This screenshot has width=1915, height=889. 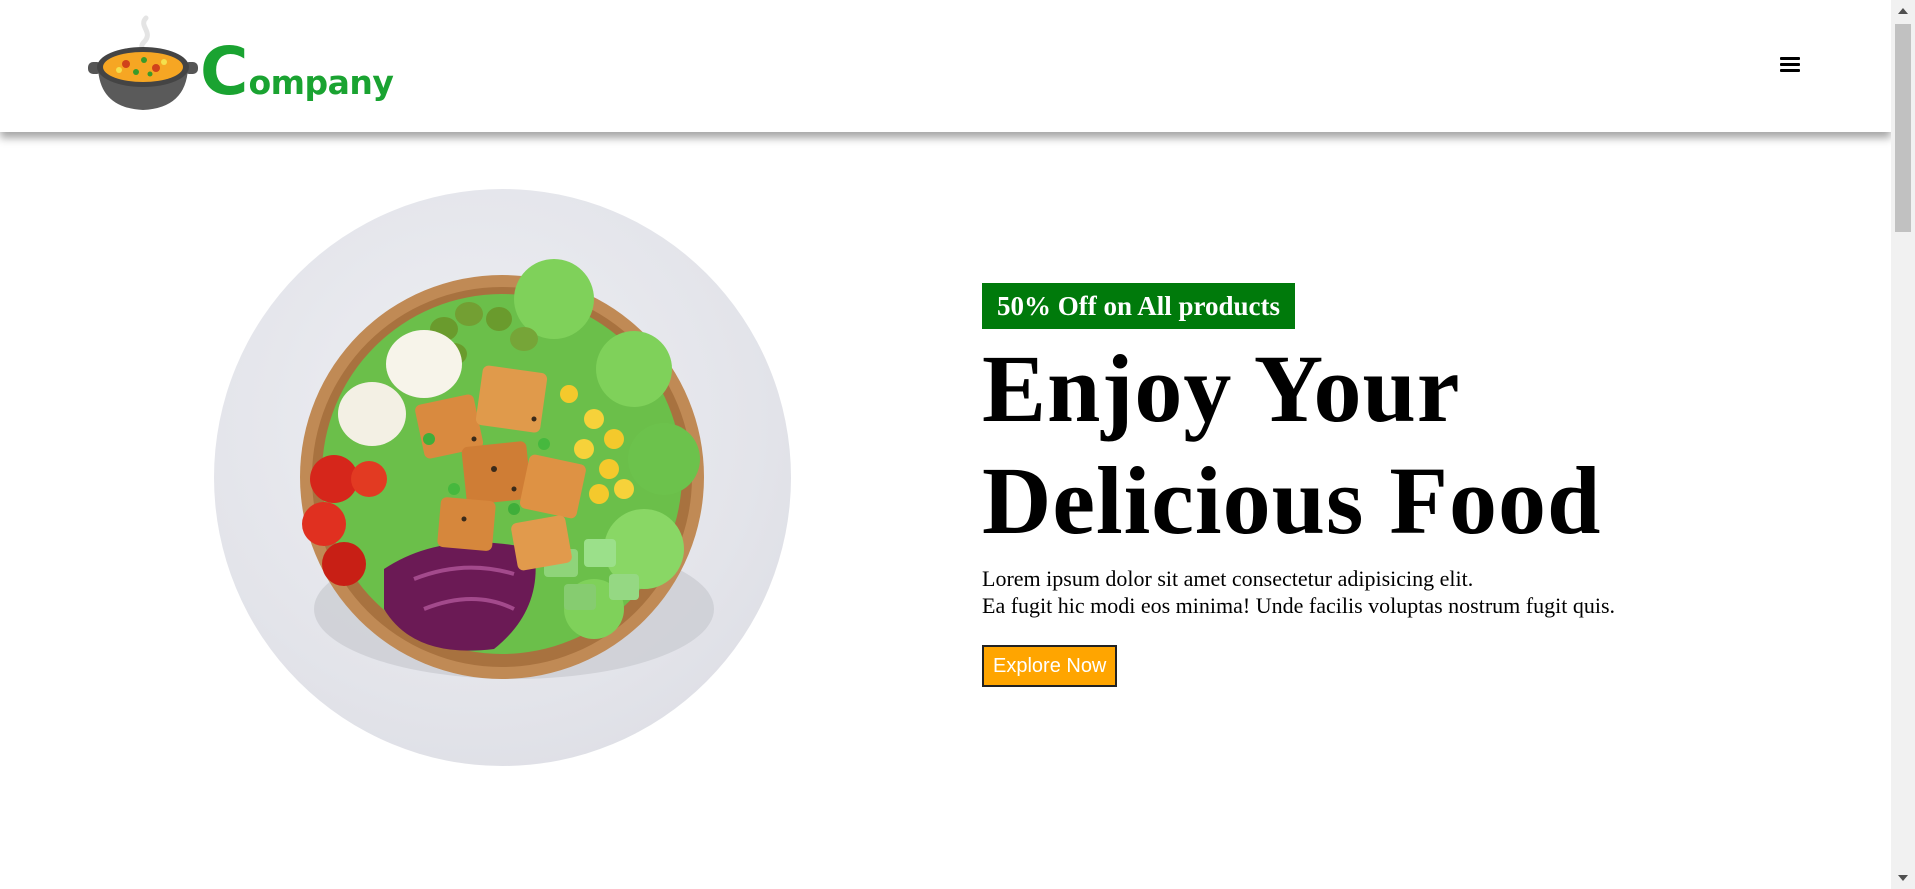 I want to click on scrollbar-thumb, so click(x=1903, y=128).